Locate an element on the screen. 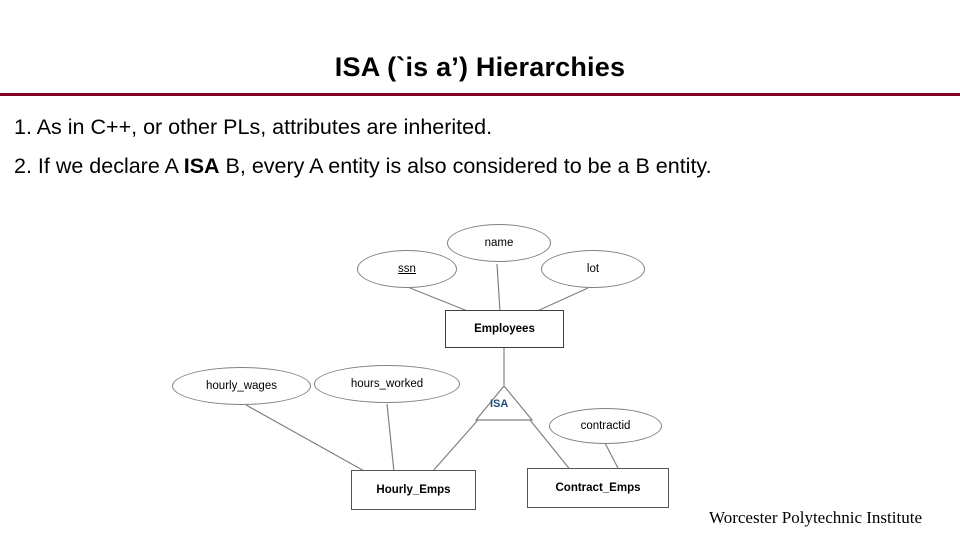 The height and width of the screenshot is (540, 960). attribute-lot-label: lot is located at coordinates (593, 269).